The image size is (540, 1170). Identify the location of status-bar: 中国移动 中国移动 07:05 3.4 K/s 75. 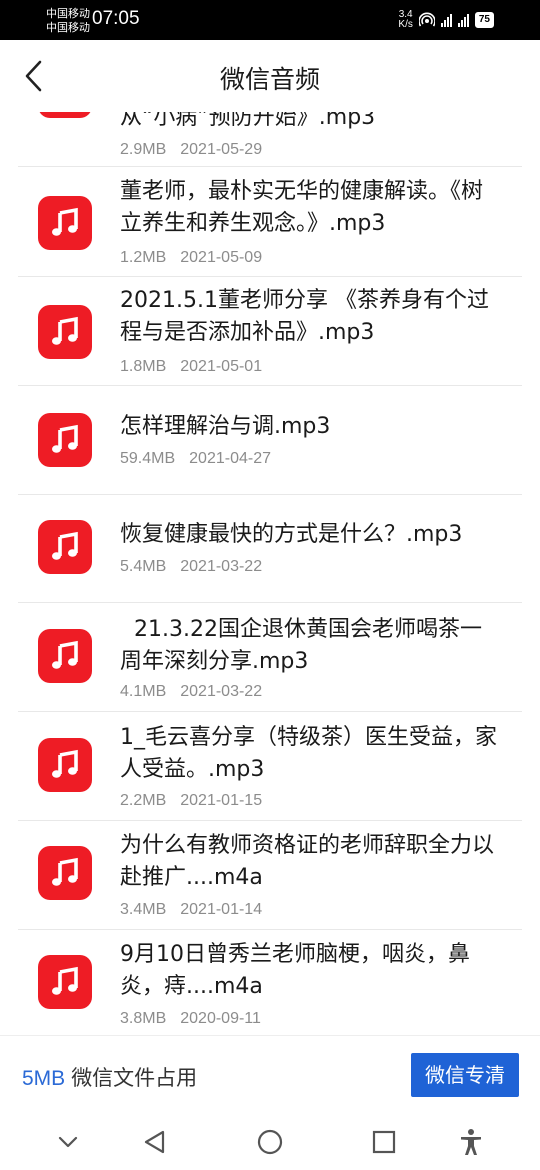
(270, 20).